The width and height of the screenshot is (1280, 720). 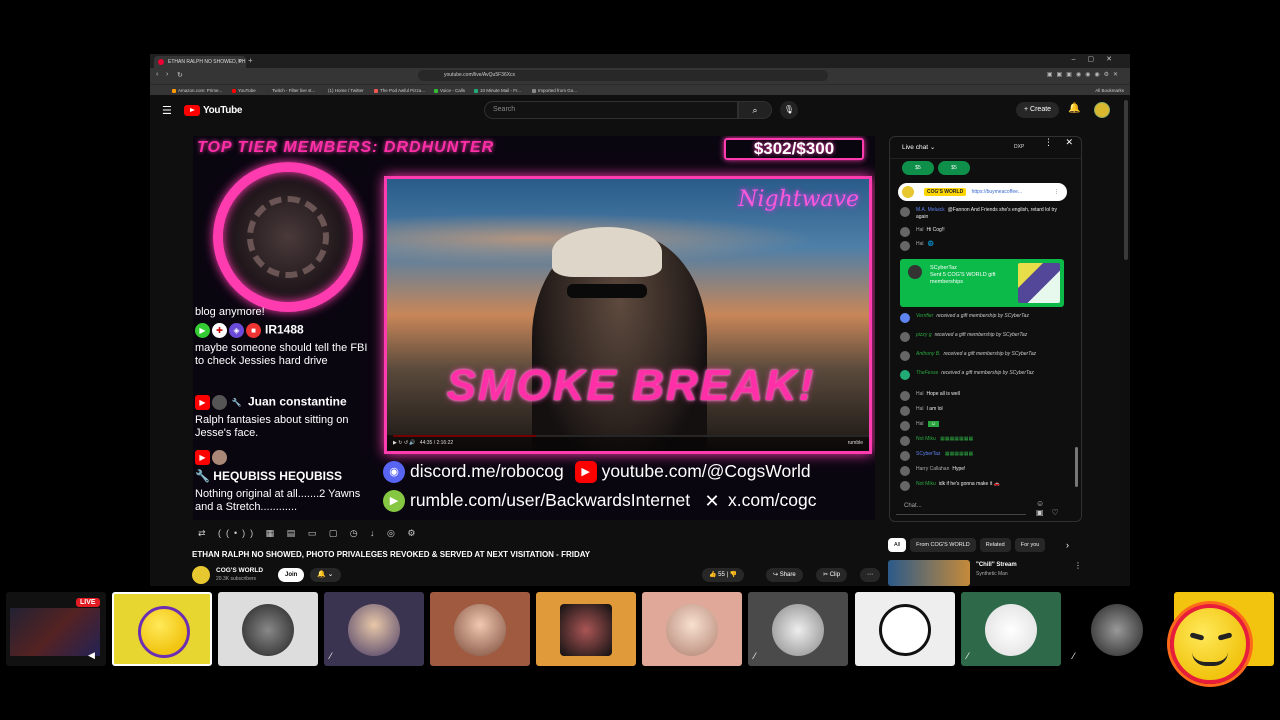 What do you see at coordinates (984, 396) in the screenshot?
I see `chat-message: Hal Hope all is well` at bounding box center [984, 396].